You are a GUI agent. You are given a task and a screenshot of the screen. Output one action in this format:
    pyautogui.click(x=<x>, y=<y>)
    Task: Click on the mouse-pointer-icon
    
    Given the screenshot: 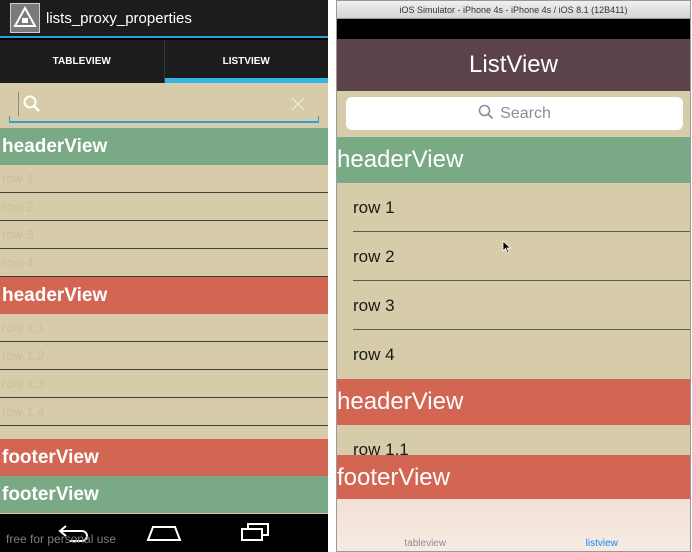 What is the action you would take?
    pyautogui.click(x=507, y=248)
    